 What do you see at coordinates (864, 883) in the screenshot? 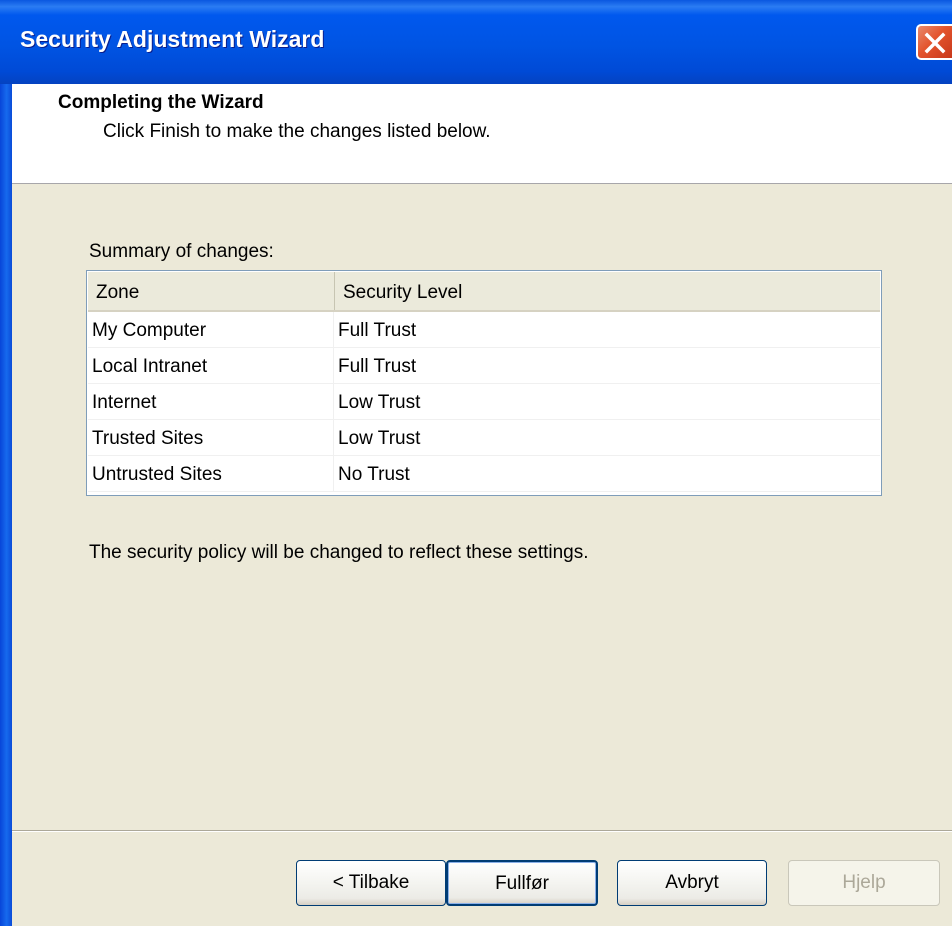
I see `help-button: Hjelp` at bounding box center [864, 883].